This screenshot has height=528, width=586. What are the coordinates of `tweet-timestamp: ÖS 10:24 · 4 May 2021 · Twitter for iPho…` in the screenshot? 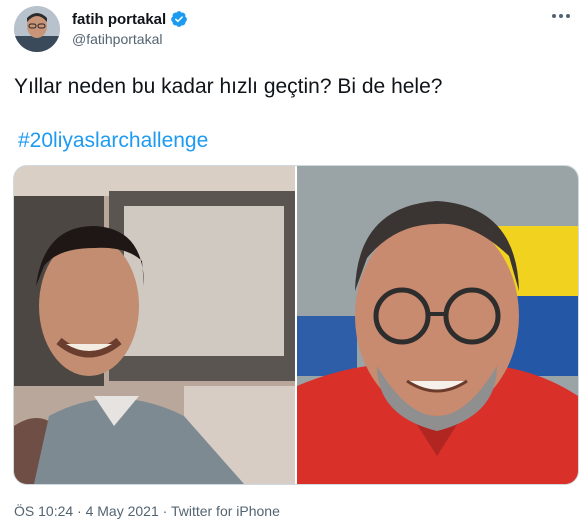 It's located at (147, 511).